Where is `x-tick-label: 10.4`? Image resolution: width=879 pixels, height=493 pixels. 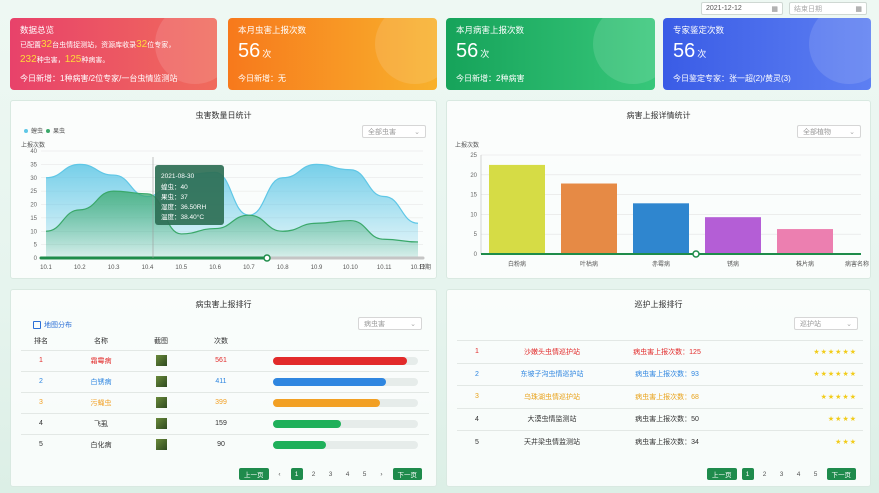
x-tick-label: 10.4 is located at coordinates (148, 268).